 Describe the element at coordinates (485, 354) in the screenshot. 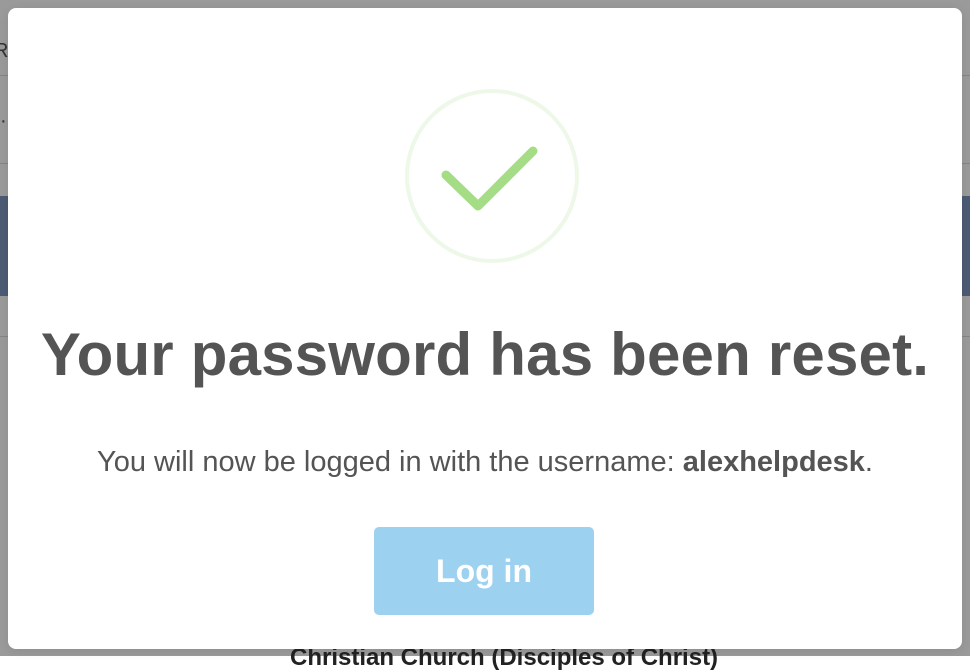

I see `dialog-title: Your password has been reset.` at that location.